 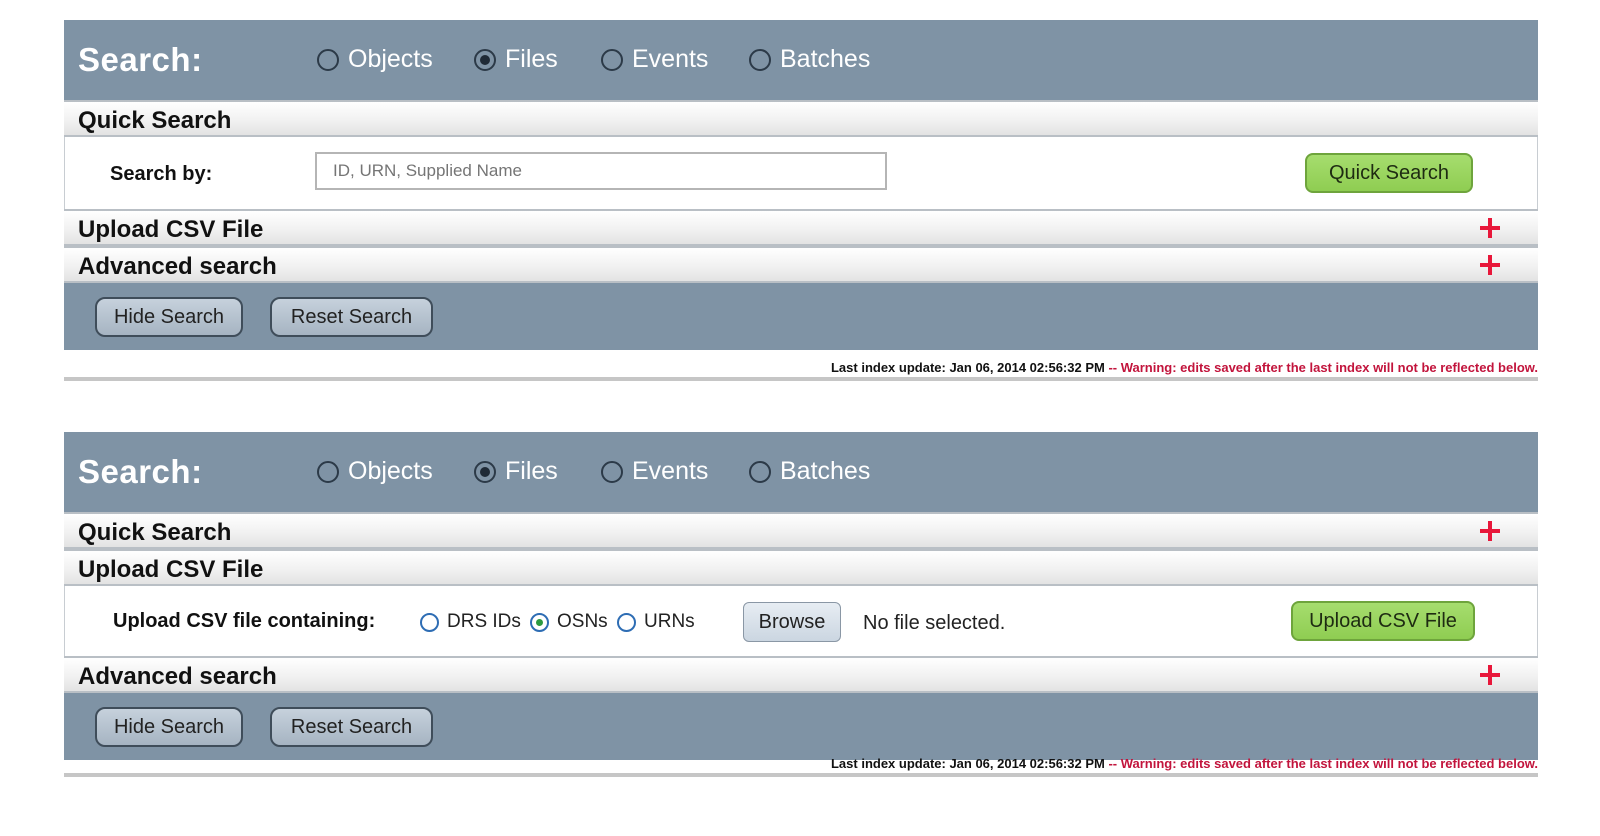 I want to click on browse-button: Browse, so click(x=792, y=622).